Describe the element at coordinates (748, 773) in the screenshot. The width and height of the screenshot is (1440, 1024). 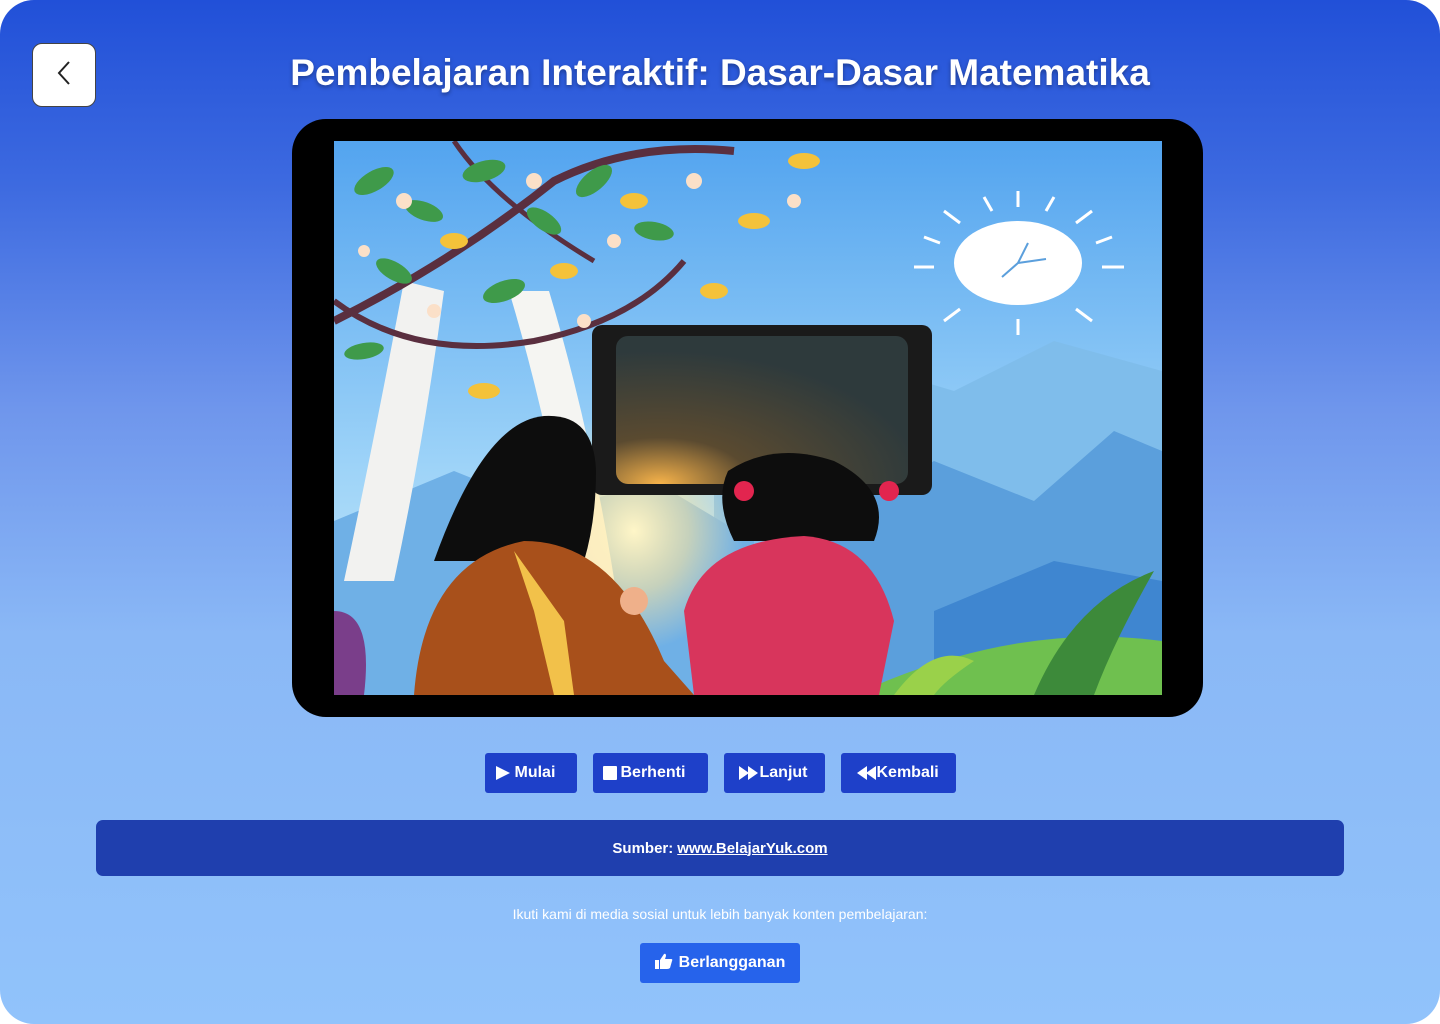
I see `fast-forward-icon` at that location.